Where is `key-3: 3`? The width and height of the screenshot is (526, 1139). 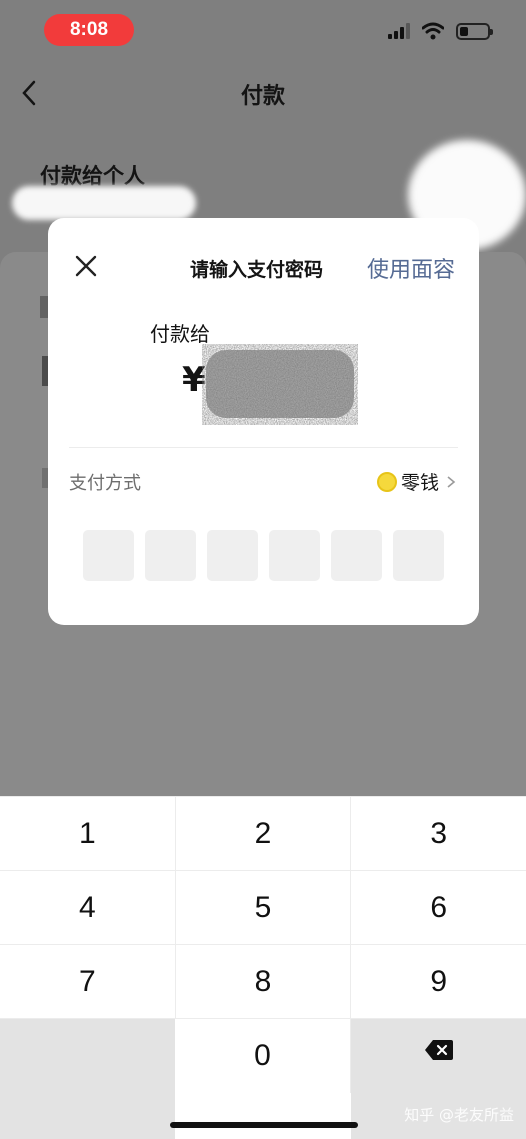 key-3: 3 is located at coordinates (438, 833).